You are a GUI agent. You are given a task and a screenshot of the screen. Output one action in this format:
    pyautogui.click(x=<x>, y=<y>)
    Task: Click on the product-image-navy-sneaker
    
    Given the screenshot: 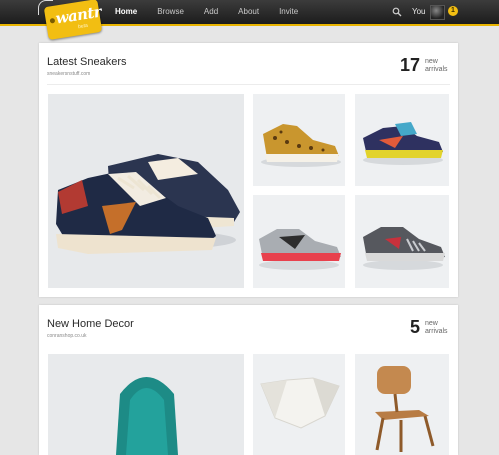 What is the action you would take?
    pyautogui.click(x=402, y=140)
    